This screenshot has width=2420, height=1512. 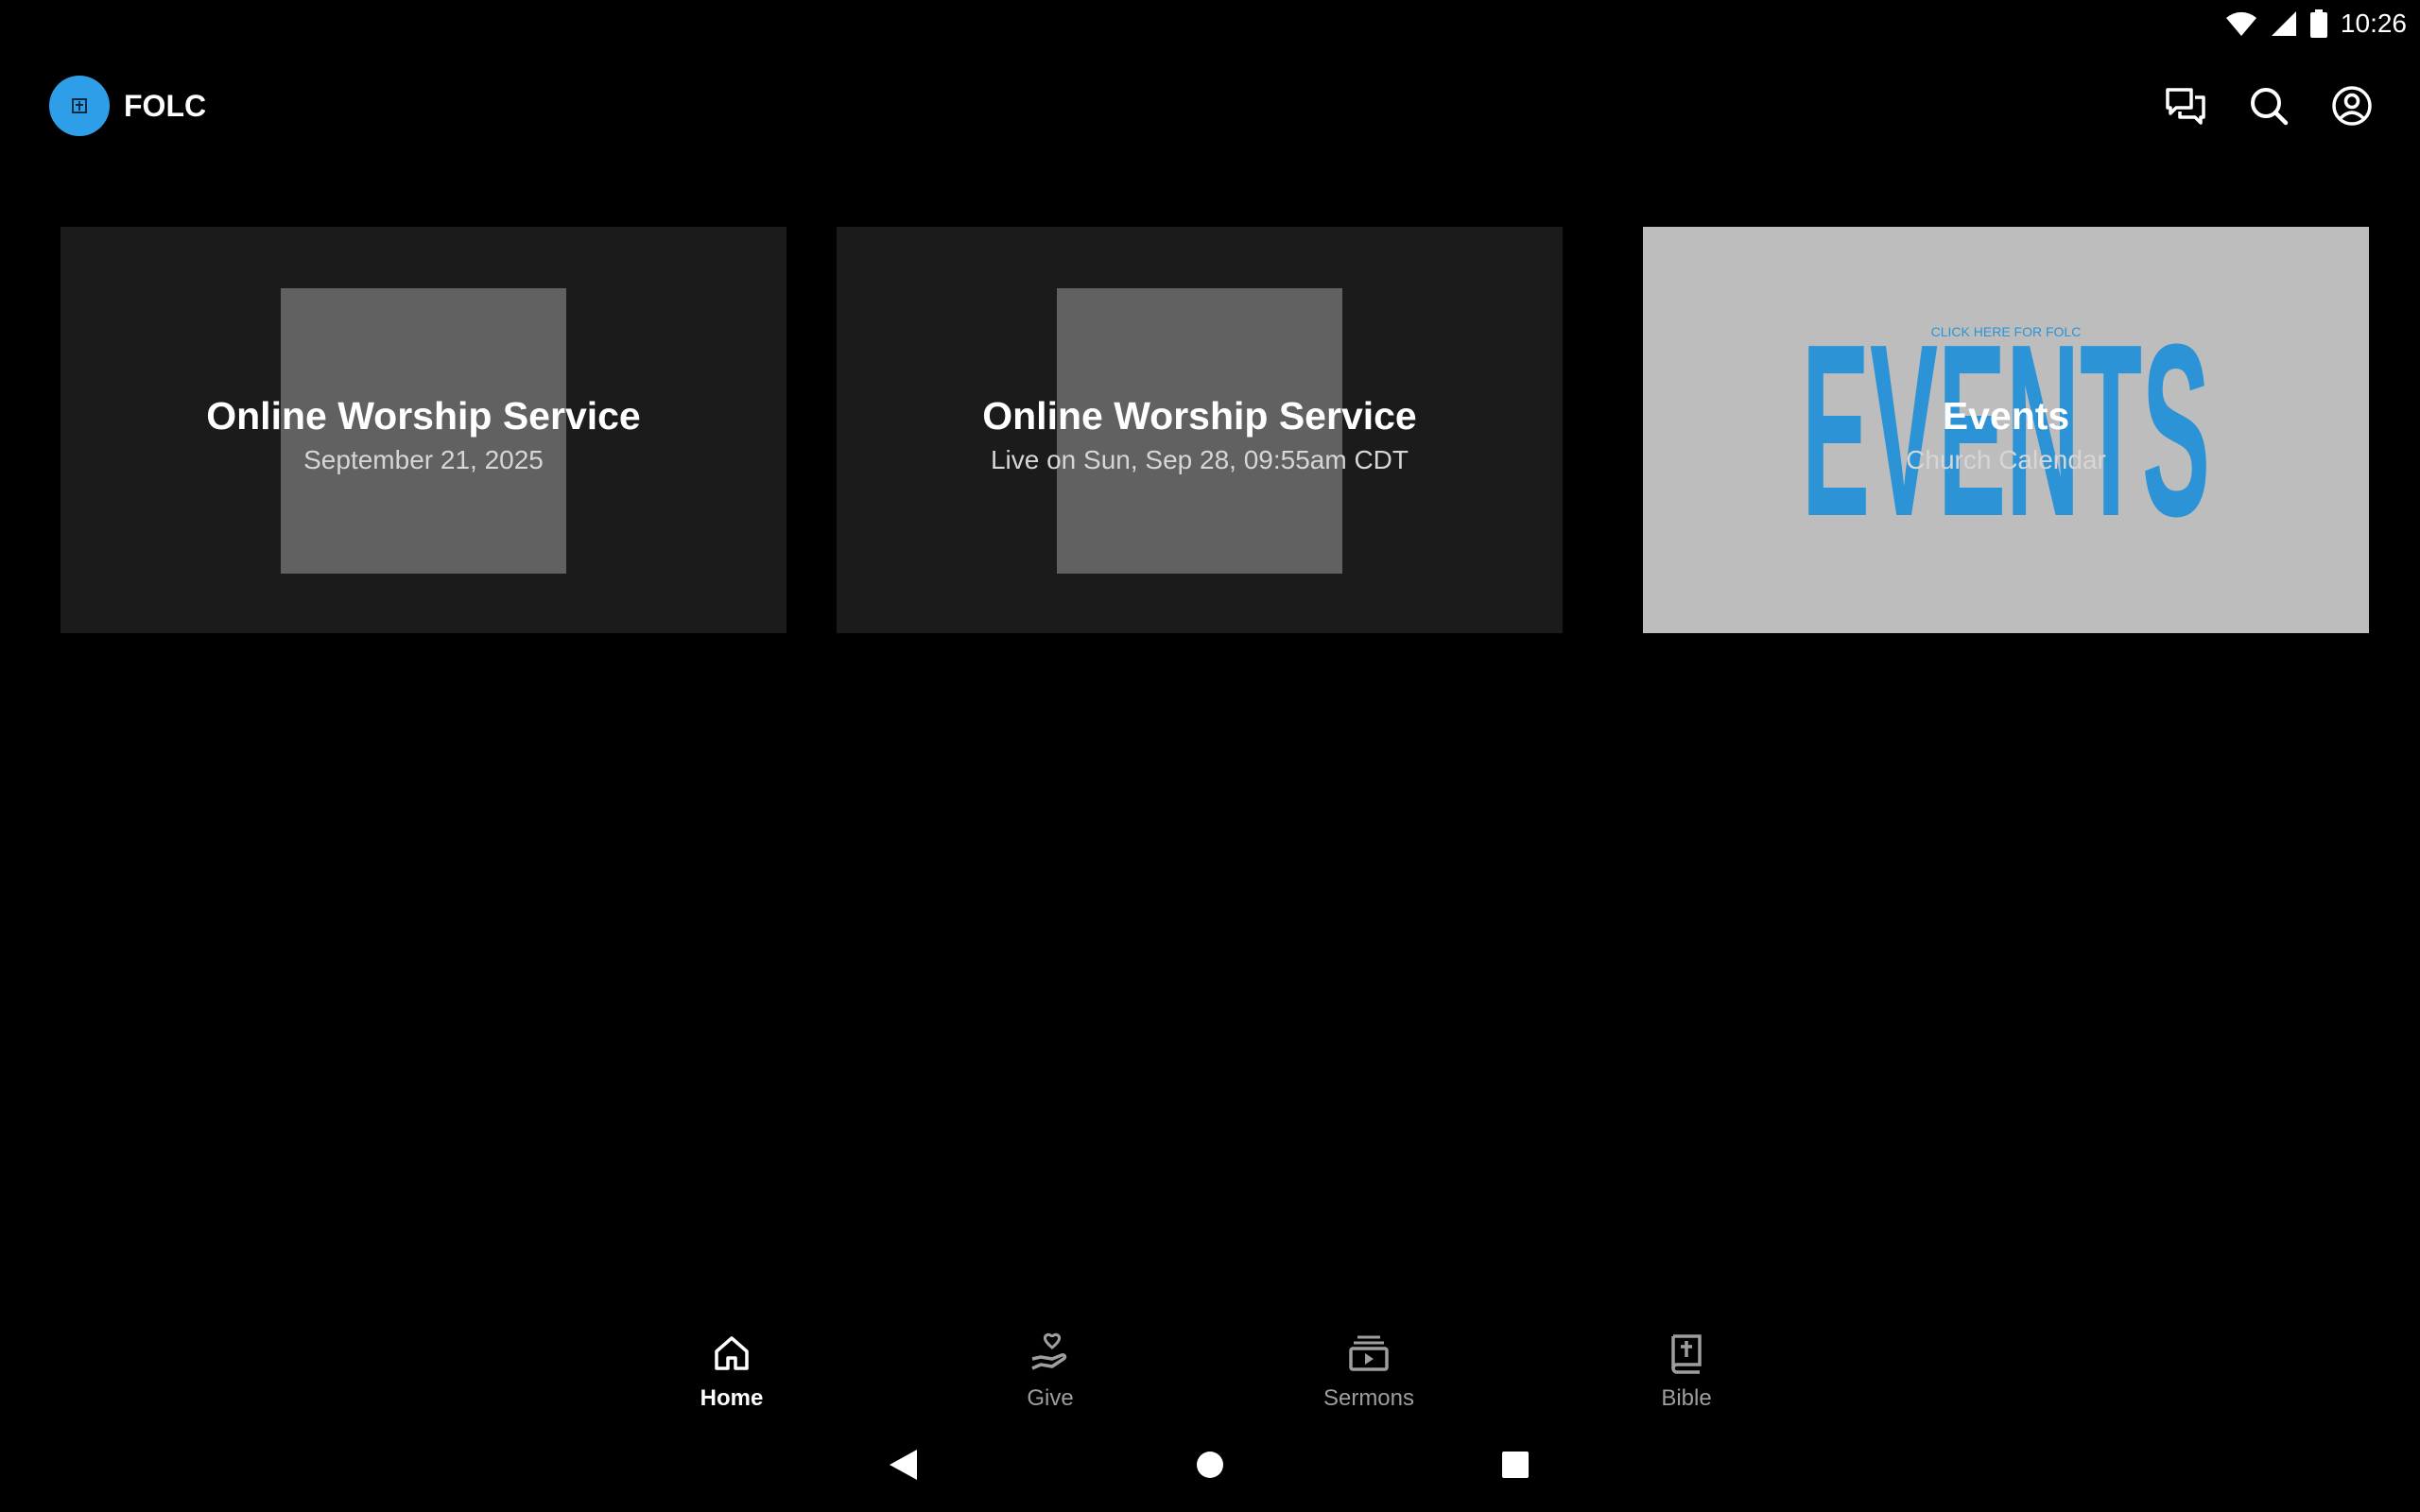 I want to click on back-icon, so click(x=902, y=1464).